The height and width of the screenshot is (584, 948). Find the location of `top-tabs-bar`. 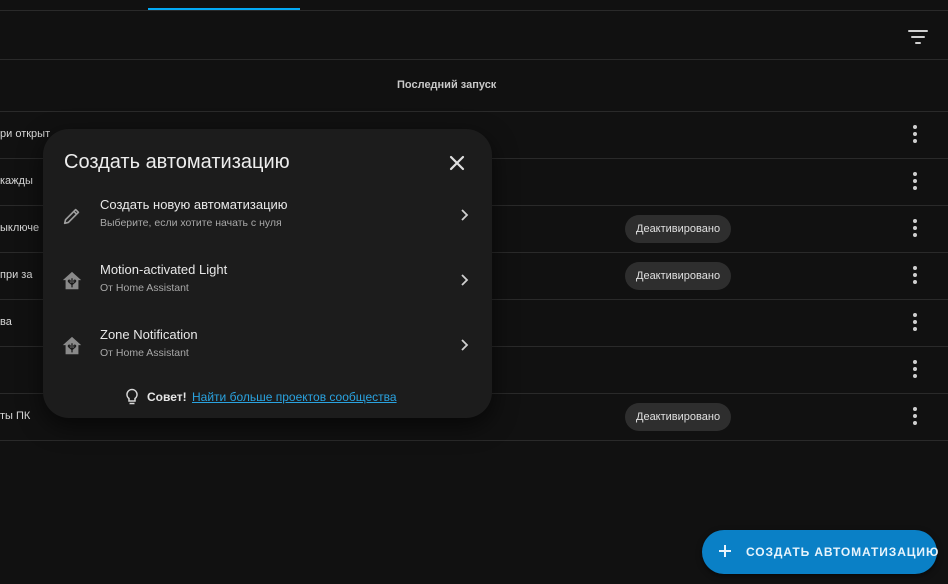

top-tabs-bar is located at coordinates (474, 5).